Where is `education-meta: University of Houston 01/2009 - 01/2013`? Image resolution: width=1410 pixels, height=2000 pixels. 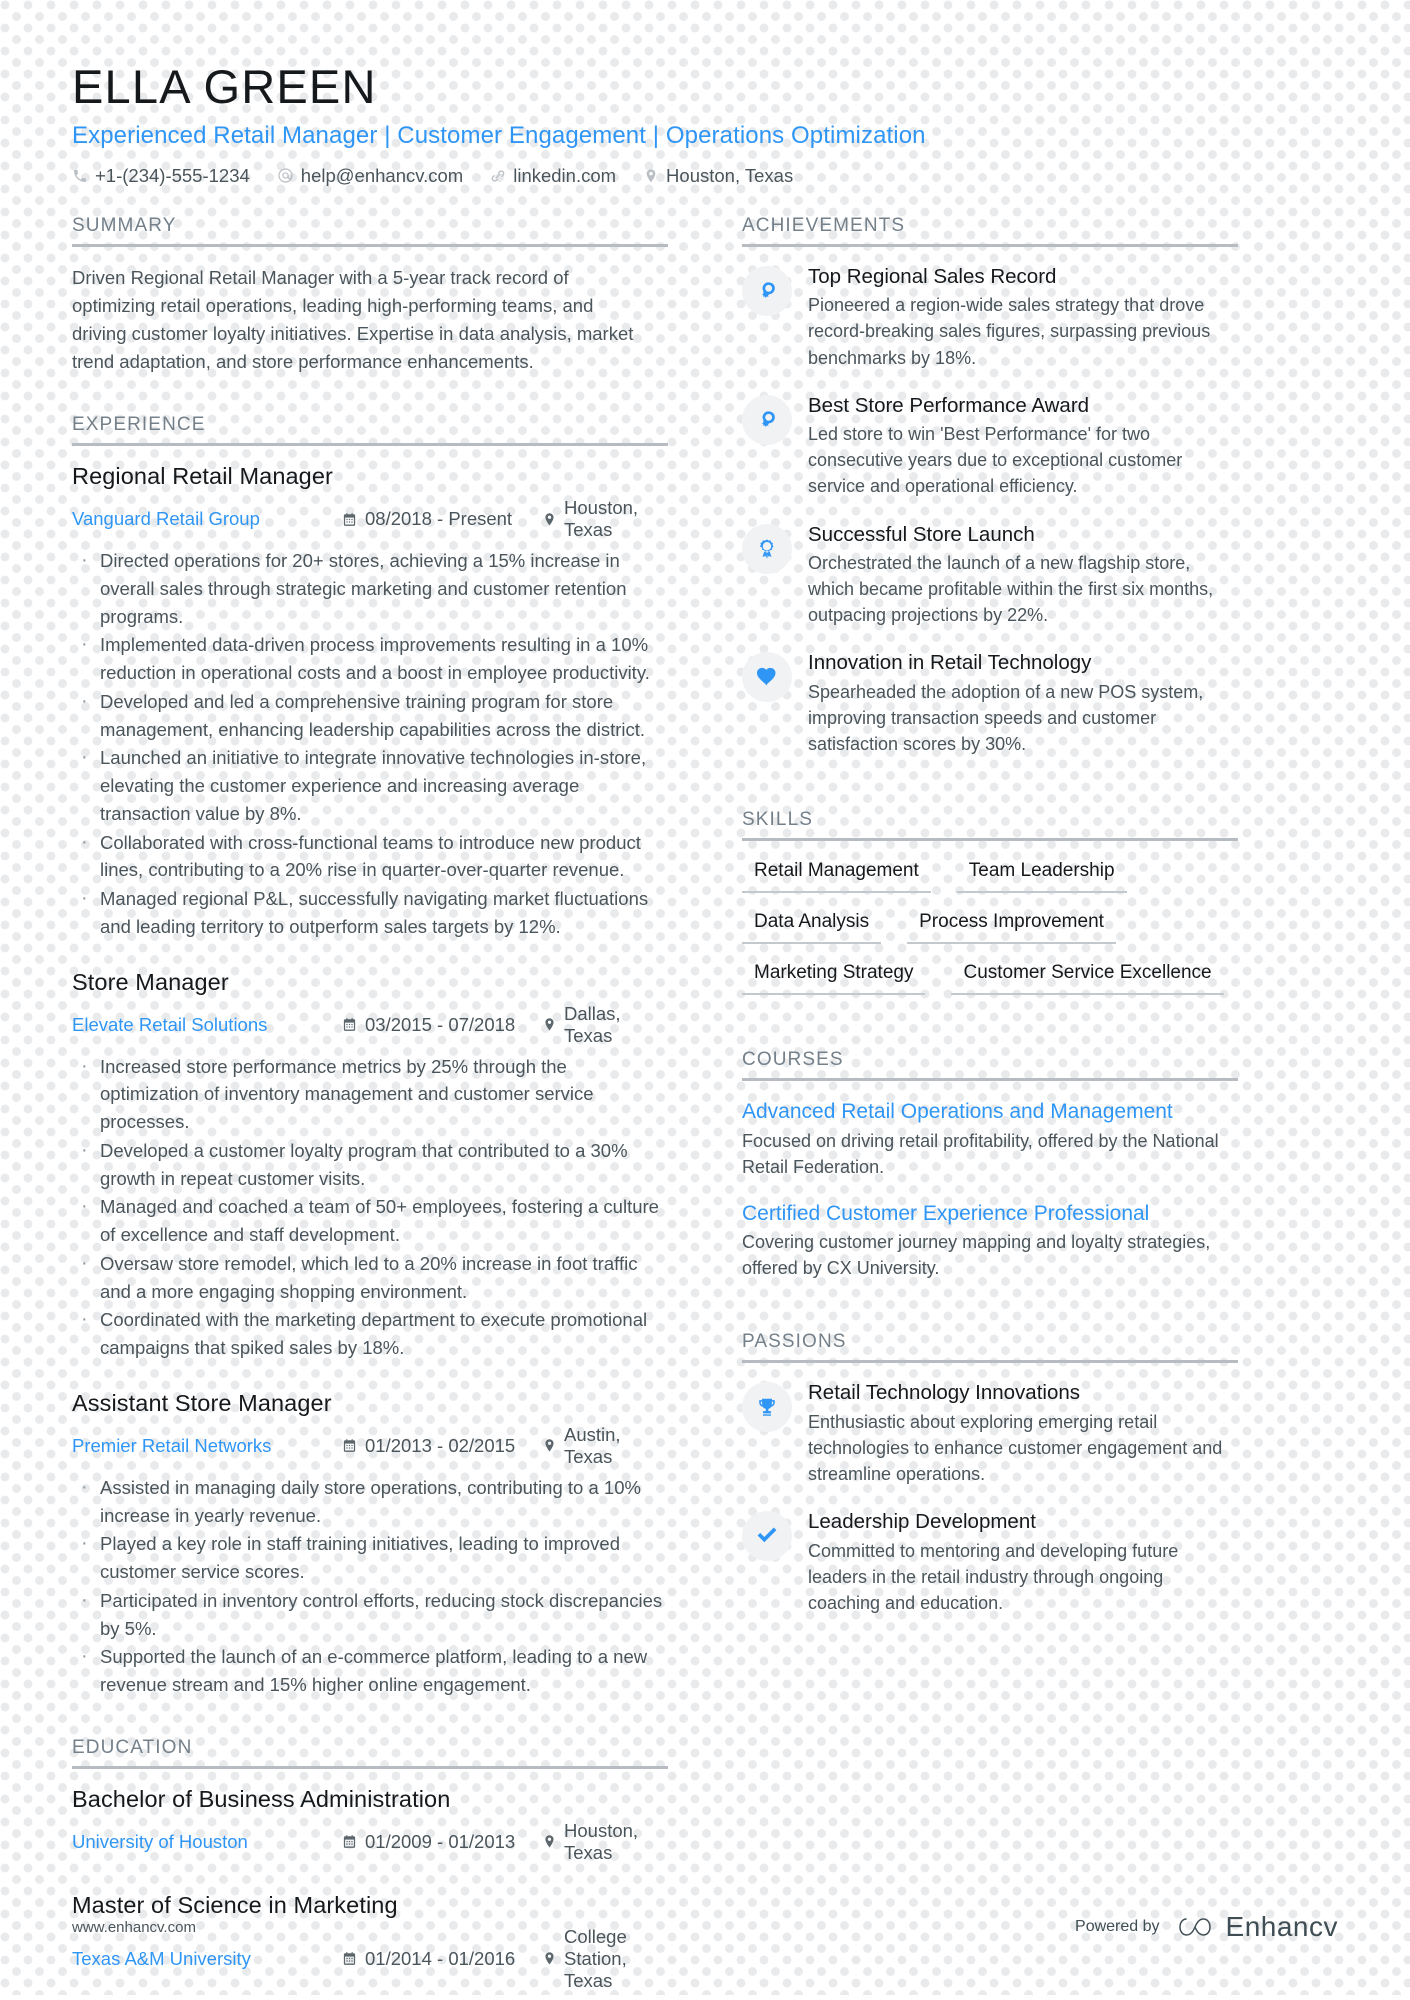 education-meta: University of Houston 01/2009 - 01/2013 is located at coordinates (370, 1842).